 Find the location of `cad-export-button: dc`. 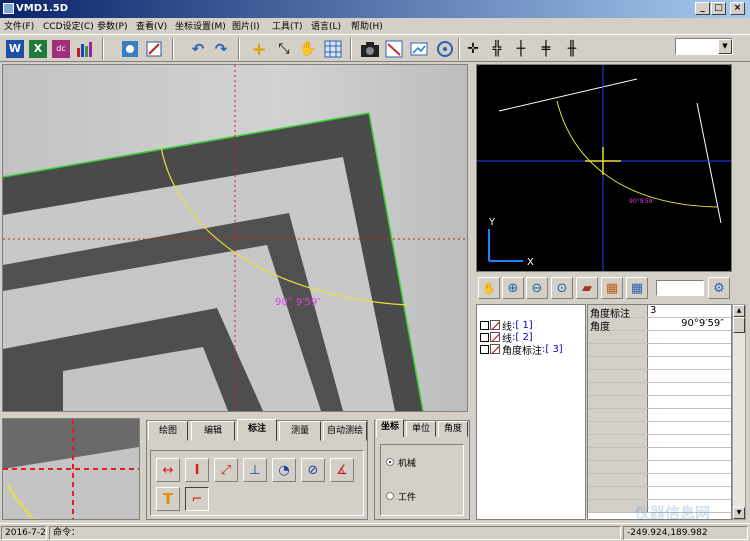

cad-export-button: dc is located at coordinates (61, 49).